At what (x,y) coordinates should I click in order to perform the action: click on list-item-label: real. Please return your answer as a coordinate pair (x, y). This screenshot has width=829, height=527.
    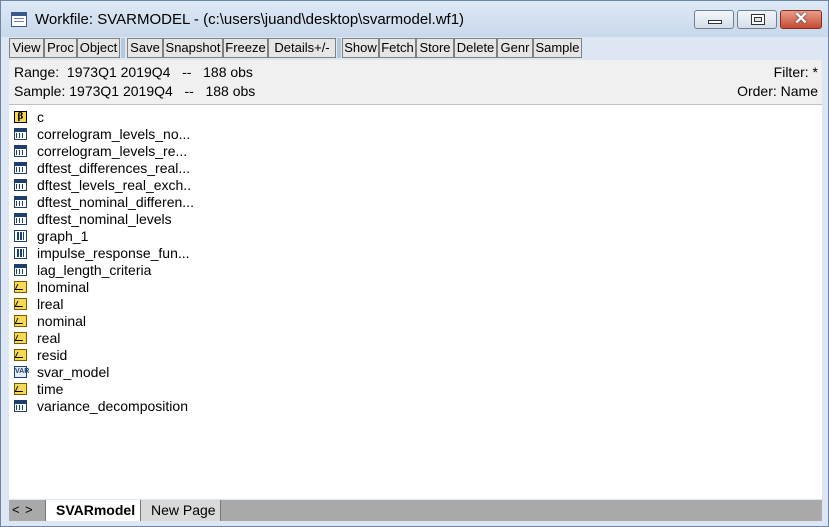
    Looking at the image, I should click on (49, 338).